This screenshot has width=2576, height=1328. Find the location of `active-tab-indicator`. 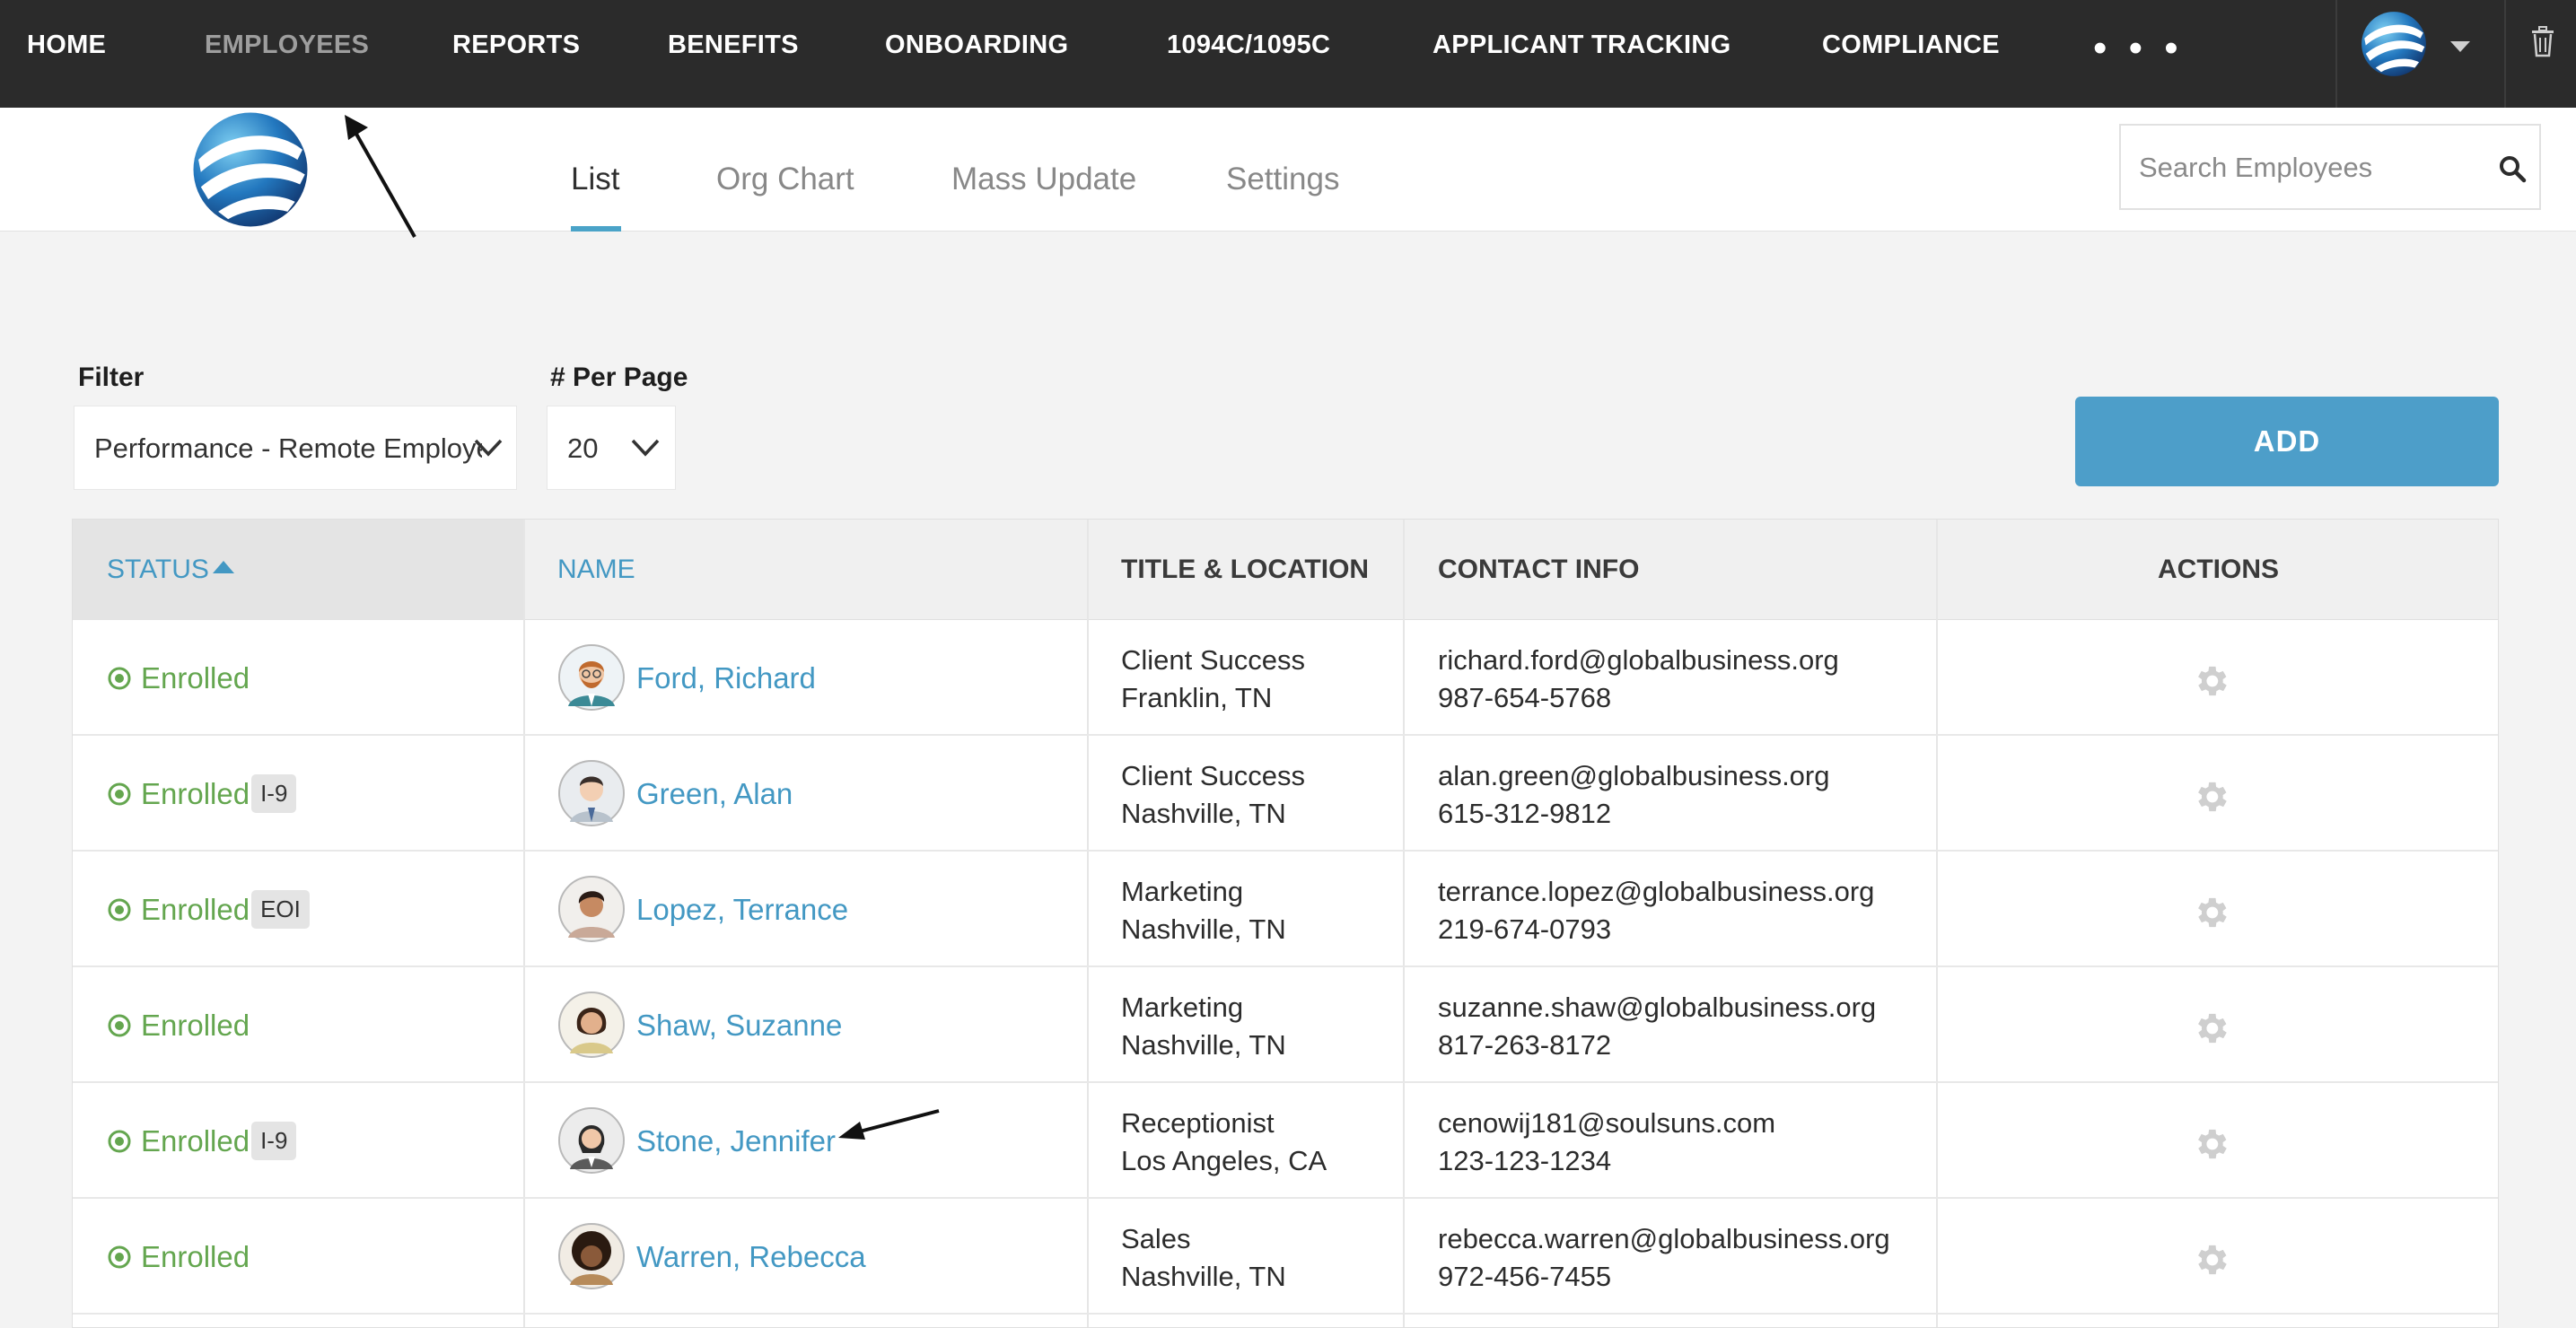

active-tab-indicator is located at coordinates (596, 229).